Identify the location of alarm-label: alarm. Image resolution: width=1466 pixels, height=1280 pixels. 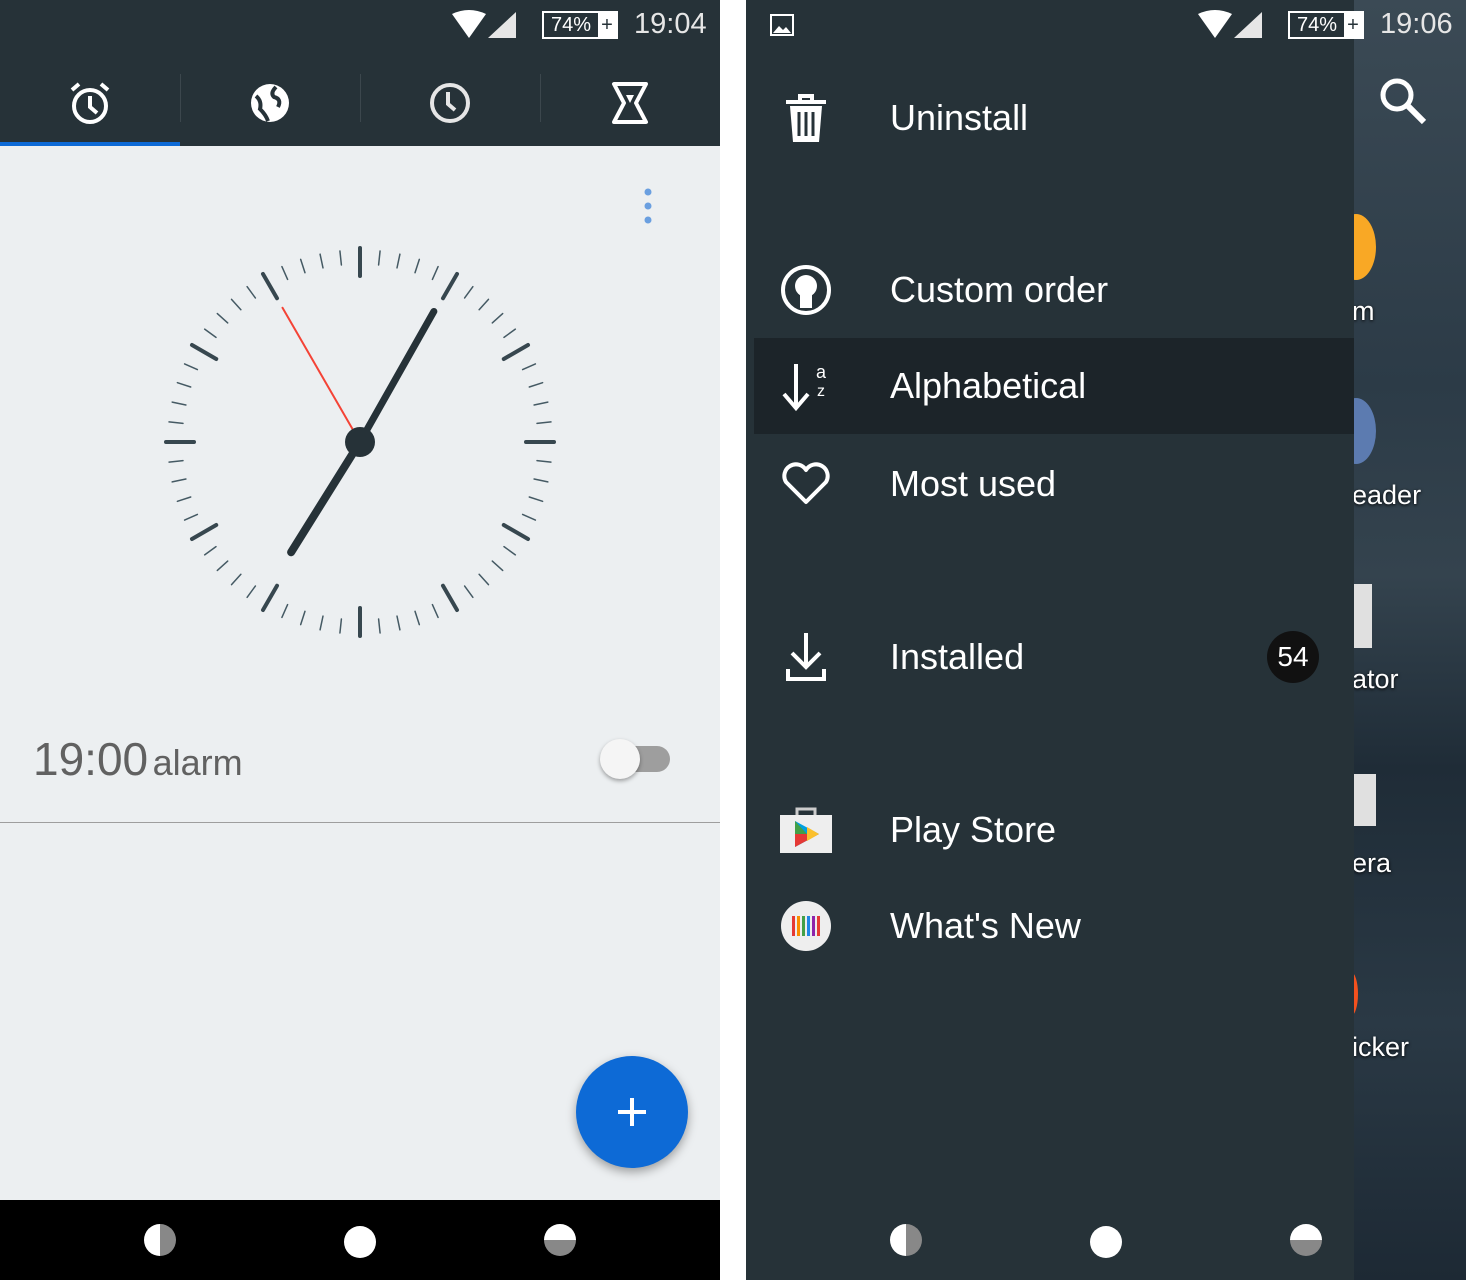
(197, 762).